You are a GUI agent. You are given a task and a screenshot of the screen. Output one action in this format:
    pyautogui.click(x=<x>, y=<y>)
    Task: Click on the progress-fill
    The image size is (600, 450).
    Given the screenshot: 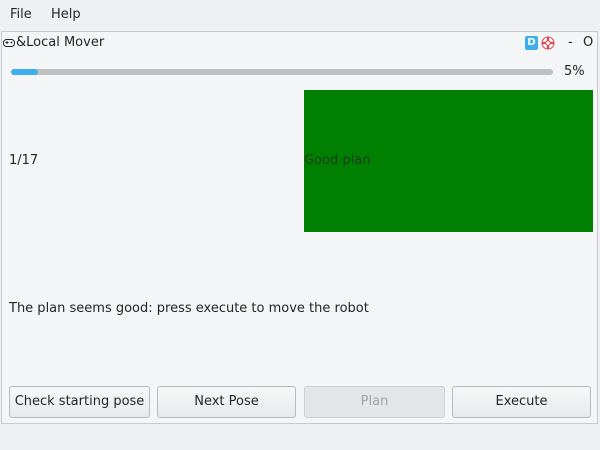 What is the action you would take?
    pyautogui.click(x=25, y=72)
    